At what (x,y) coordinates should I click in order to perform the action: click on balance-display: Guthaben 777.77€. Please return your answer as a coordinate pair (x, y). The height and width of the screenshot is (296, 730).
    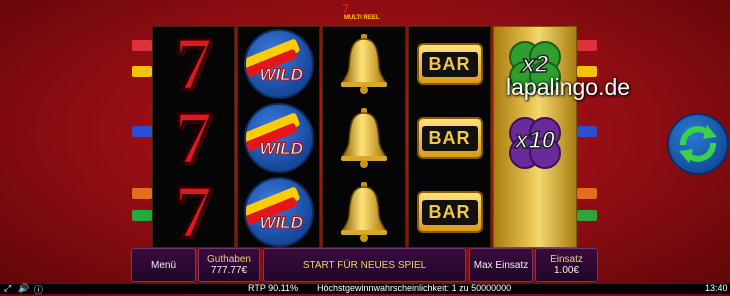
    Looking at the image, I should click on (229, 265).